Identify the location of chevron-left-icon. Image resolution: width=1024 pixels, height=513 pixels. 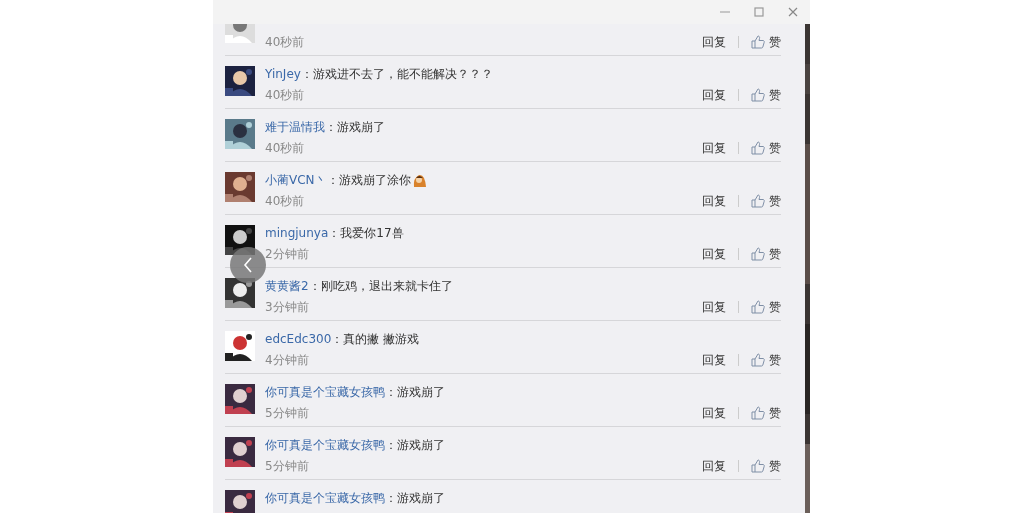
(248, 265).